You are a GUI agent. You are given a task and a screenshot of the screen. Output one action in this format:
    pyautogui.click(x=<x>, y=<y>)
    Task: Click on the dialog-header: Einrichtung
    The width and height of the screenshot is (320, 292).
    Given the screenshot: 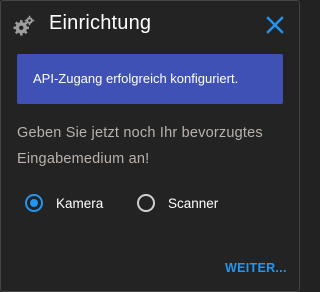 What is the action you would take?
    pyautogui.click(x=150, y=23)
    